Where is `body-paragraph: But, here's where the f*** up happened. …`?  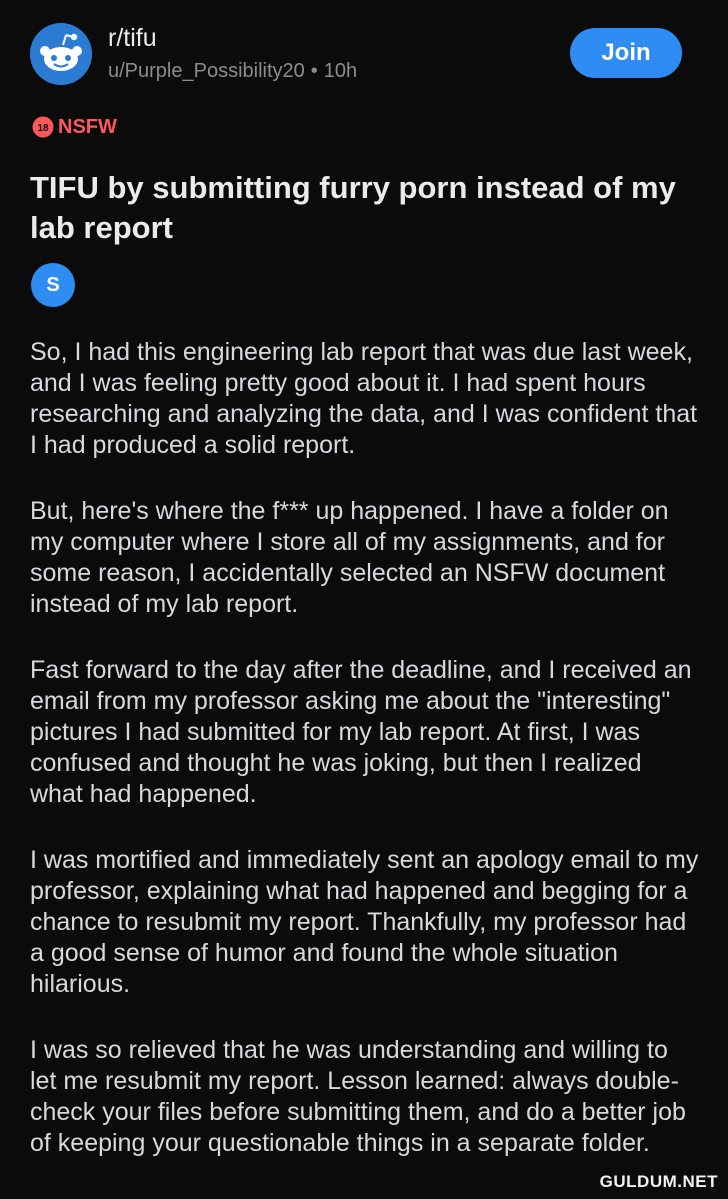 body-paragraph: But, here's where the f*** up happened. … is located at coordinates (349, 557).